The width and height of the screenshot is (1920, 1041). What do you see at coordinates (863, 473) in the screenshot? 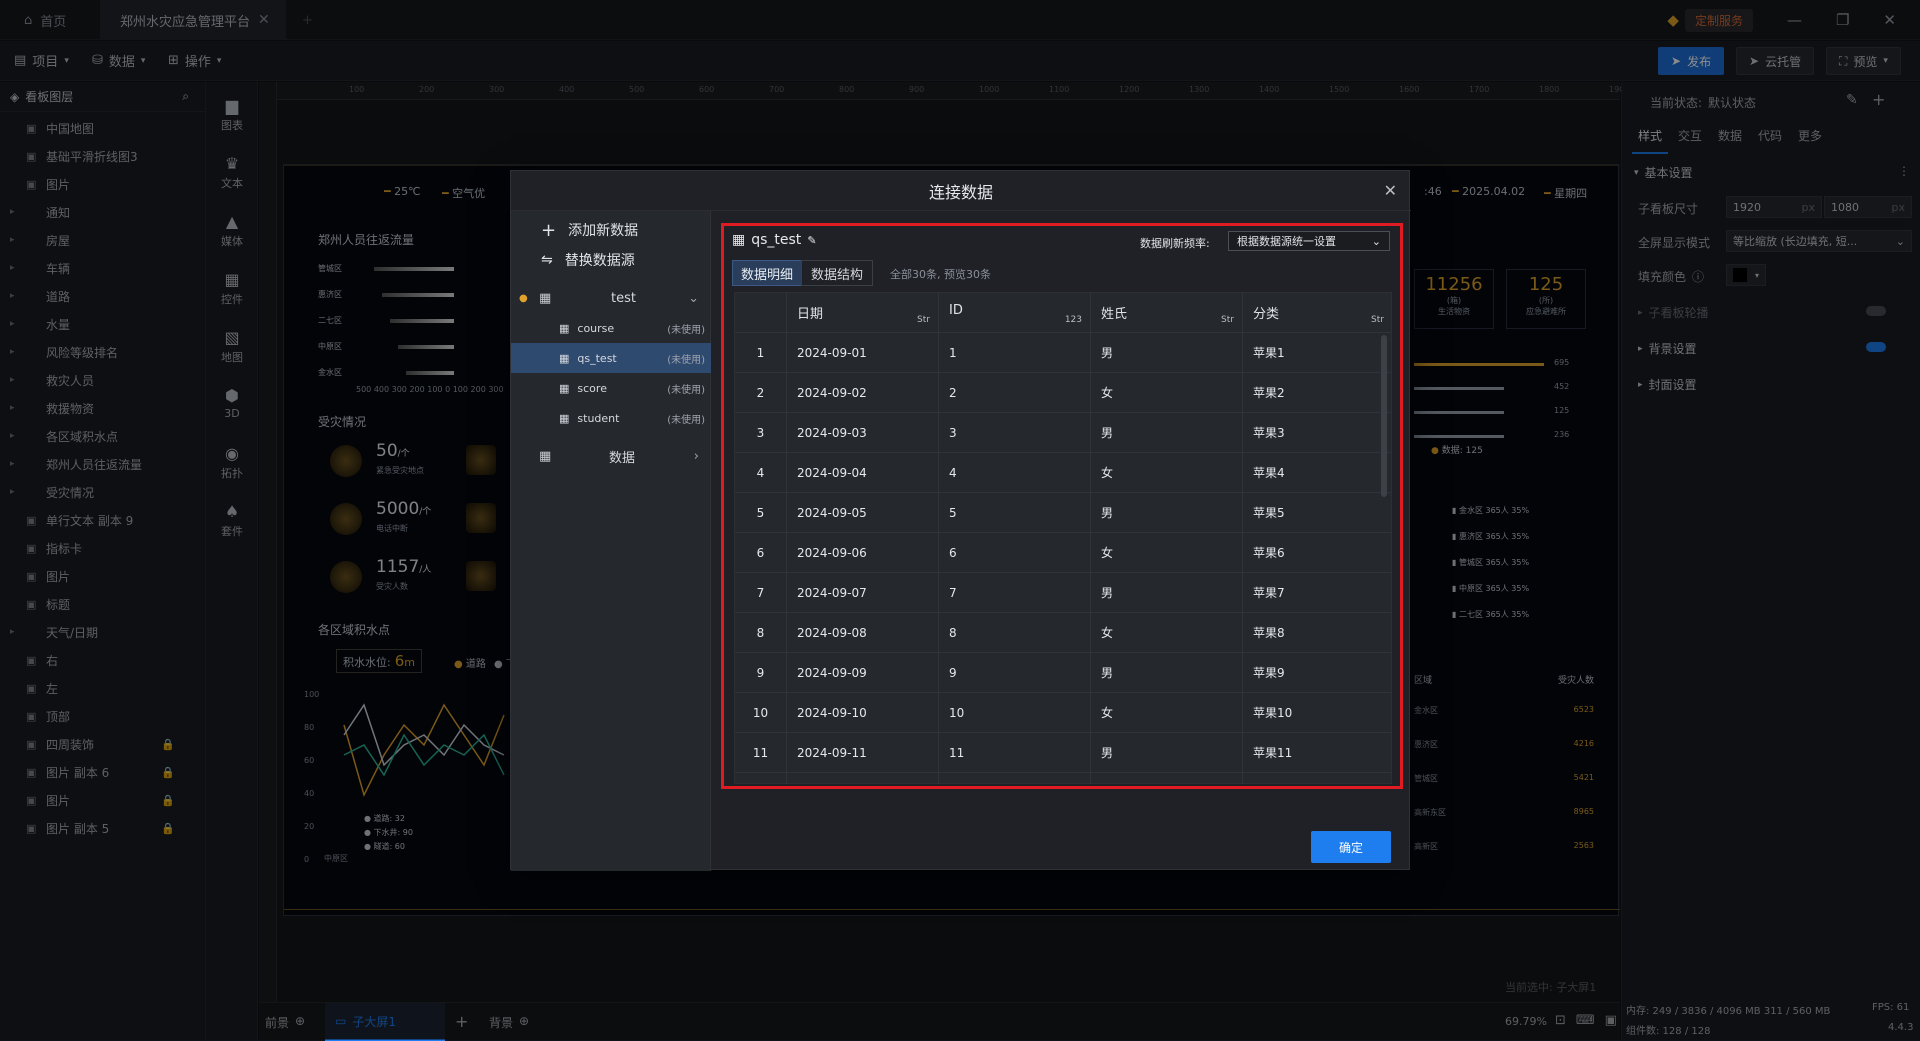
I see `table-cell: 2024-09-04` at bounding box center [863, 473].